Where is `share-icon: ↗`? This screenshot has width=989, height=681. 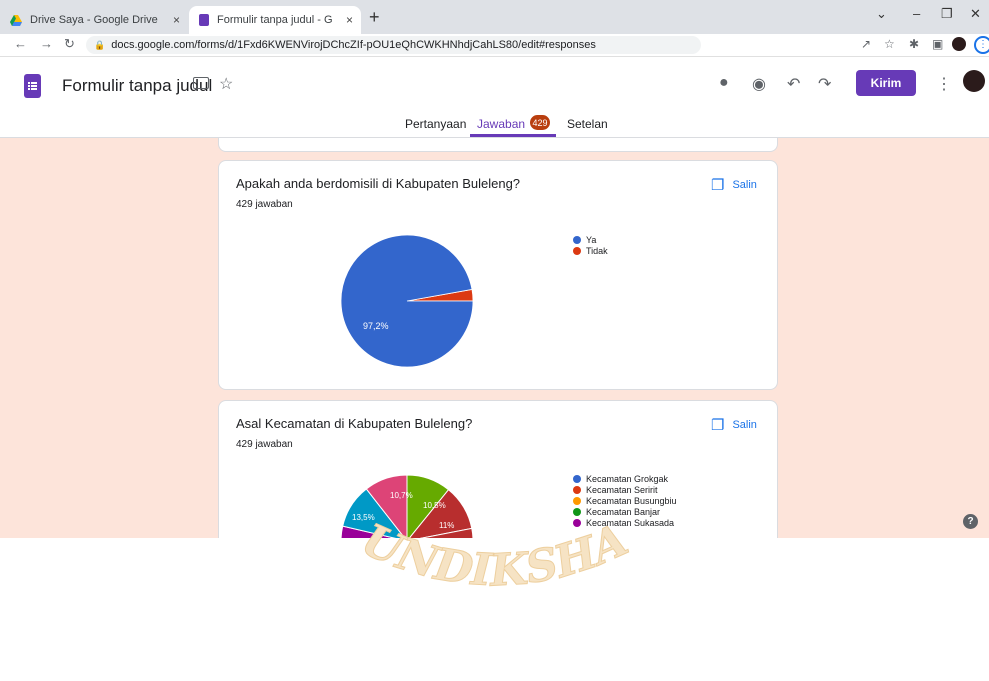
share-icon: ↗ is located at coordinates (866, 44).